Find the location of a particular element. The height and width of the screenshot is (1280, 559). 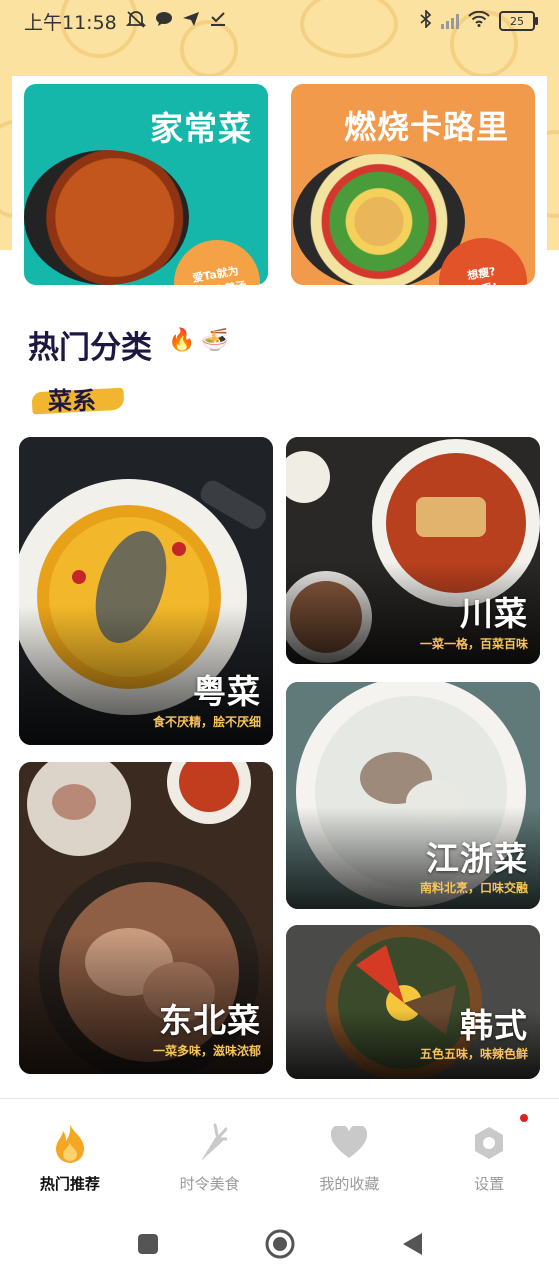

chat-bubble-icon is located at coordinates (164, 21).